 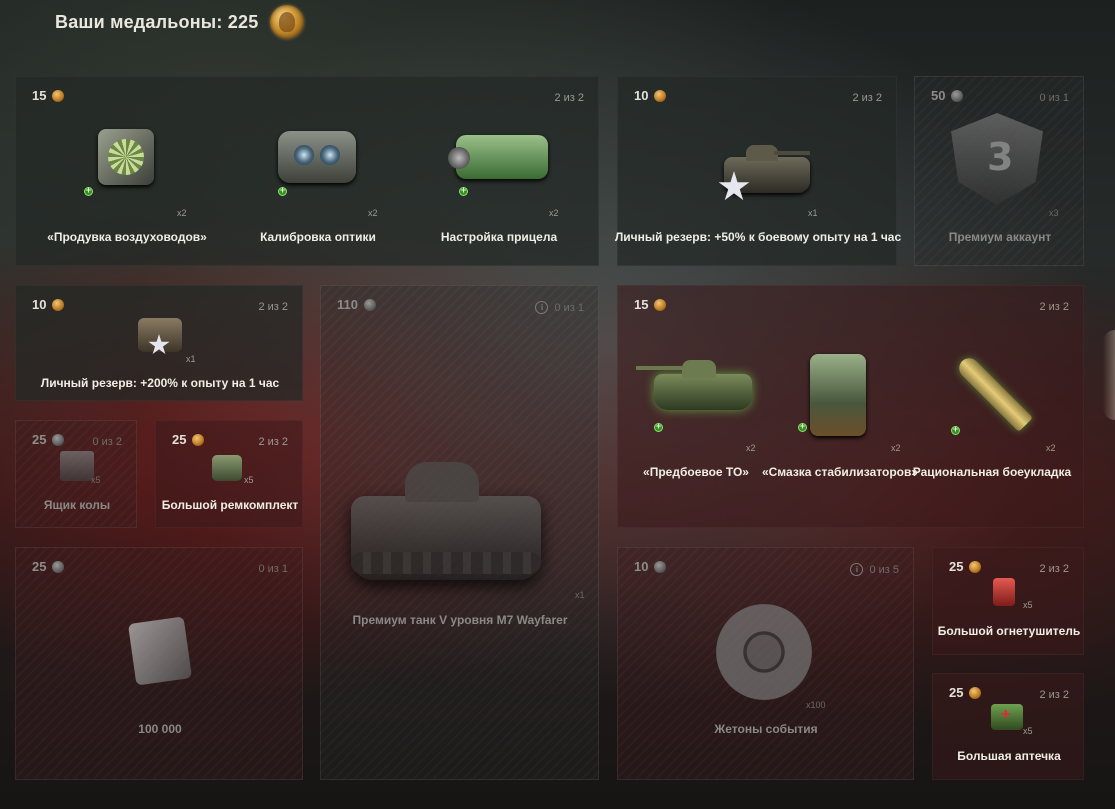 What do you see at coordinates (126, 157) in the screenshot?
I see `air-ducts-icon` at bounding box center [126, 157].